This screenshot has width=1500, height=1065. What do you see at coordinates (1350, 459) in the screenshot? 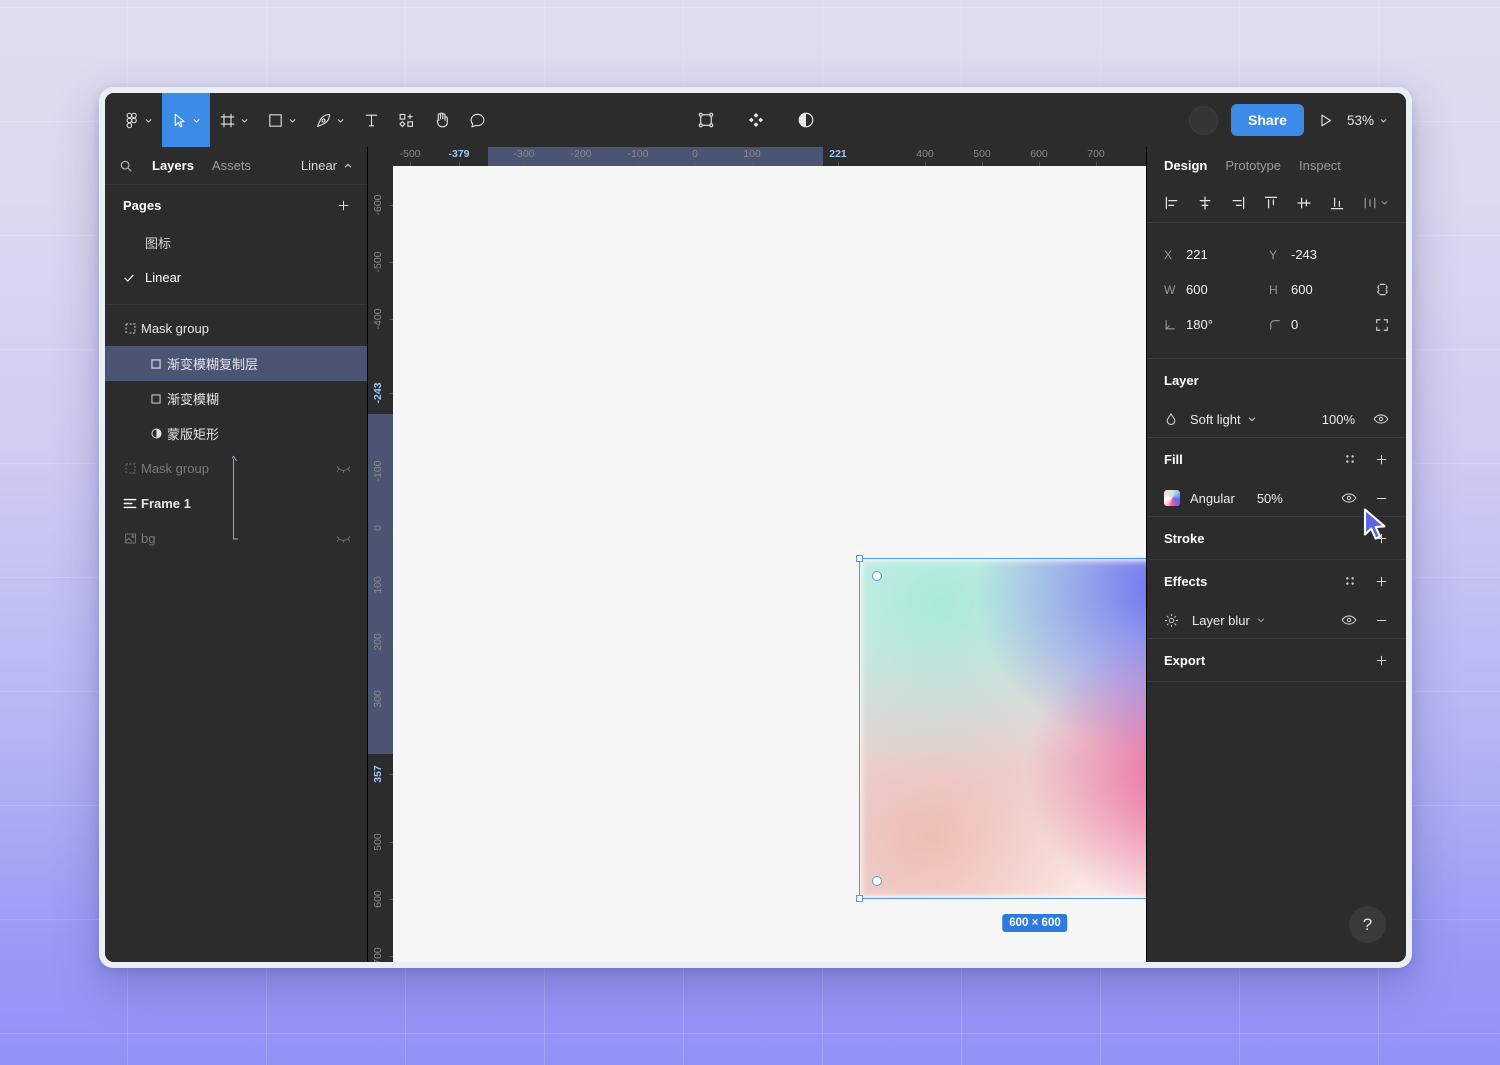
I see `fill-styles-icon` at bounding box center [1350, 459].